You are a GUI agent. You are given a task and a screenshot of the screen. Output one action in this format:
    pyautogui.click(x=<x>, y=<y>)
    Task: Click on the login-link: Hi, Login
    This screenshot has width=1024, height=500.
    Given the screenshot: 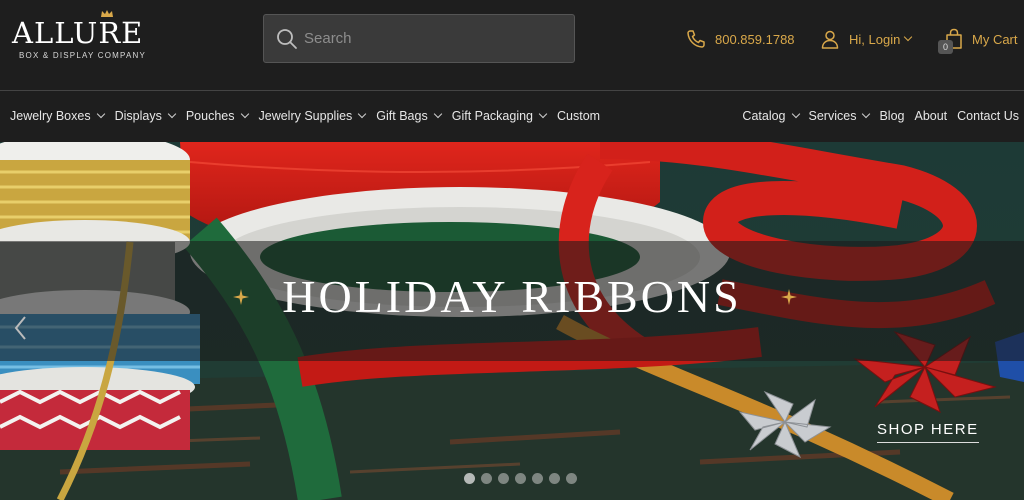 What is the action you would take?
    pyautogui.click(x=866, y=39)
    